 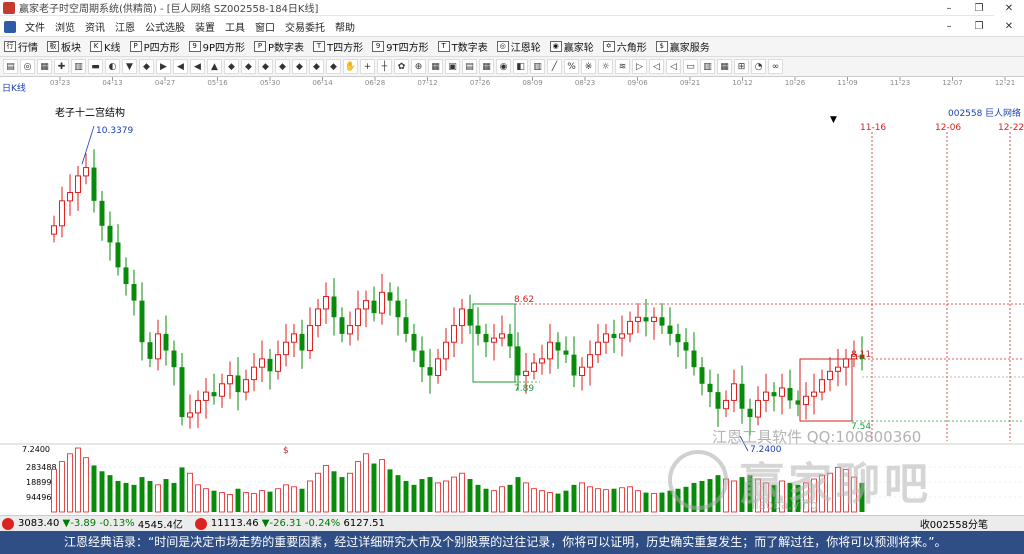 I want to click on toolbar-button-1: 板板块, so click(x=64, y=46).